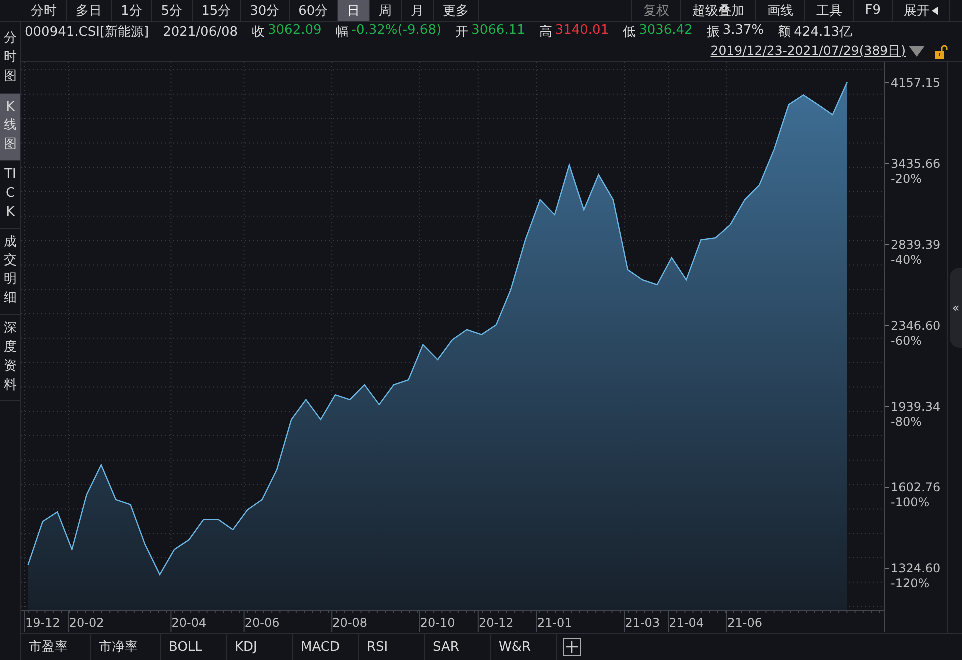  Describe the element at coordinates (713, 32) in the screenshot. I see `field-label: 振` at that location.